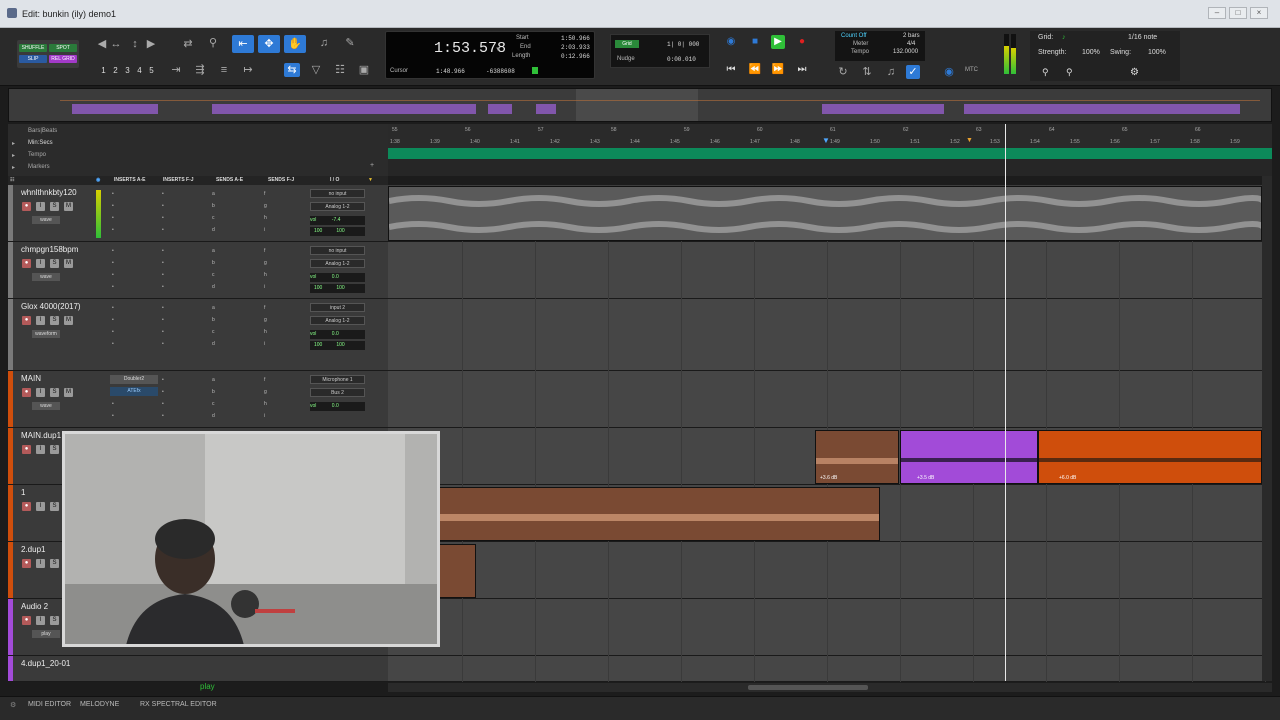  Describe the element at coordinates (213, 263) in the screenshot. I see `send-slot: b` at that location.